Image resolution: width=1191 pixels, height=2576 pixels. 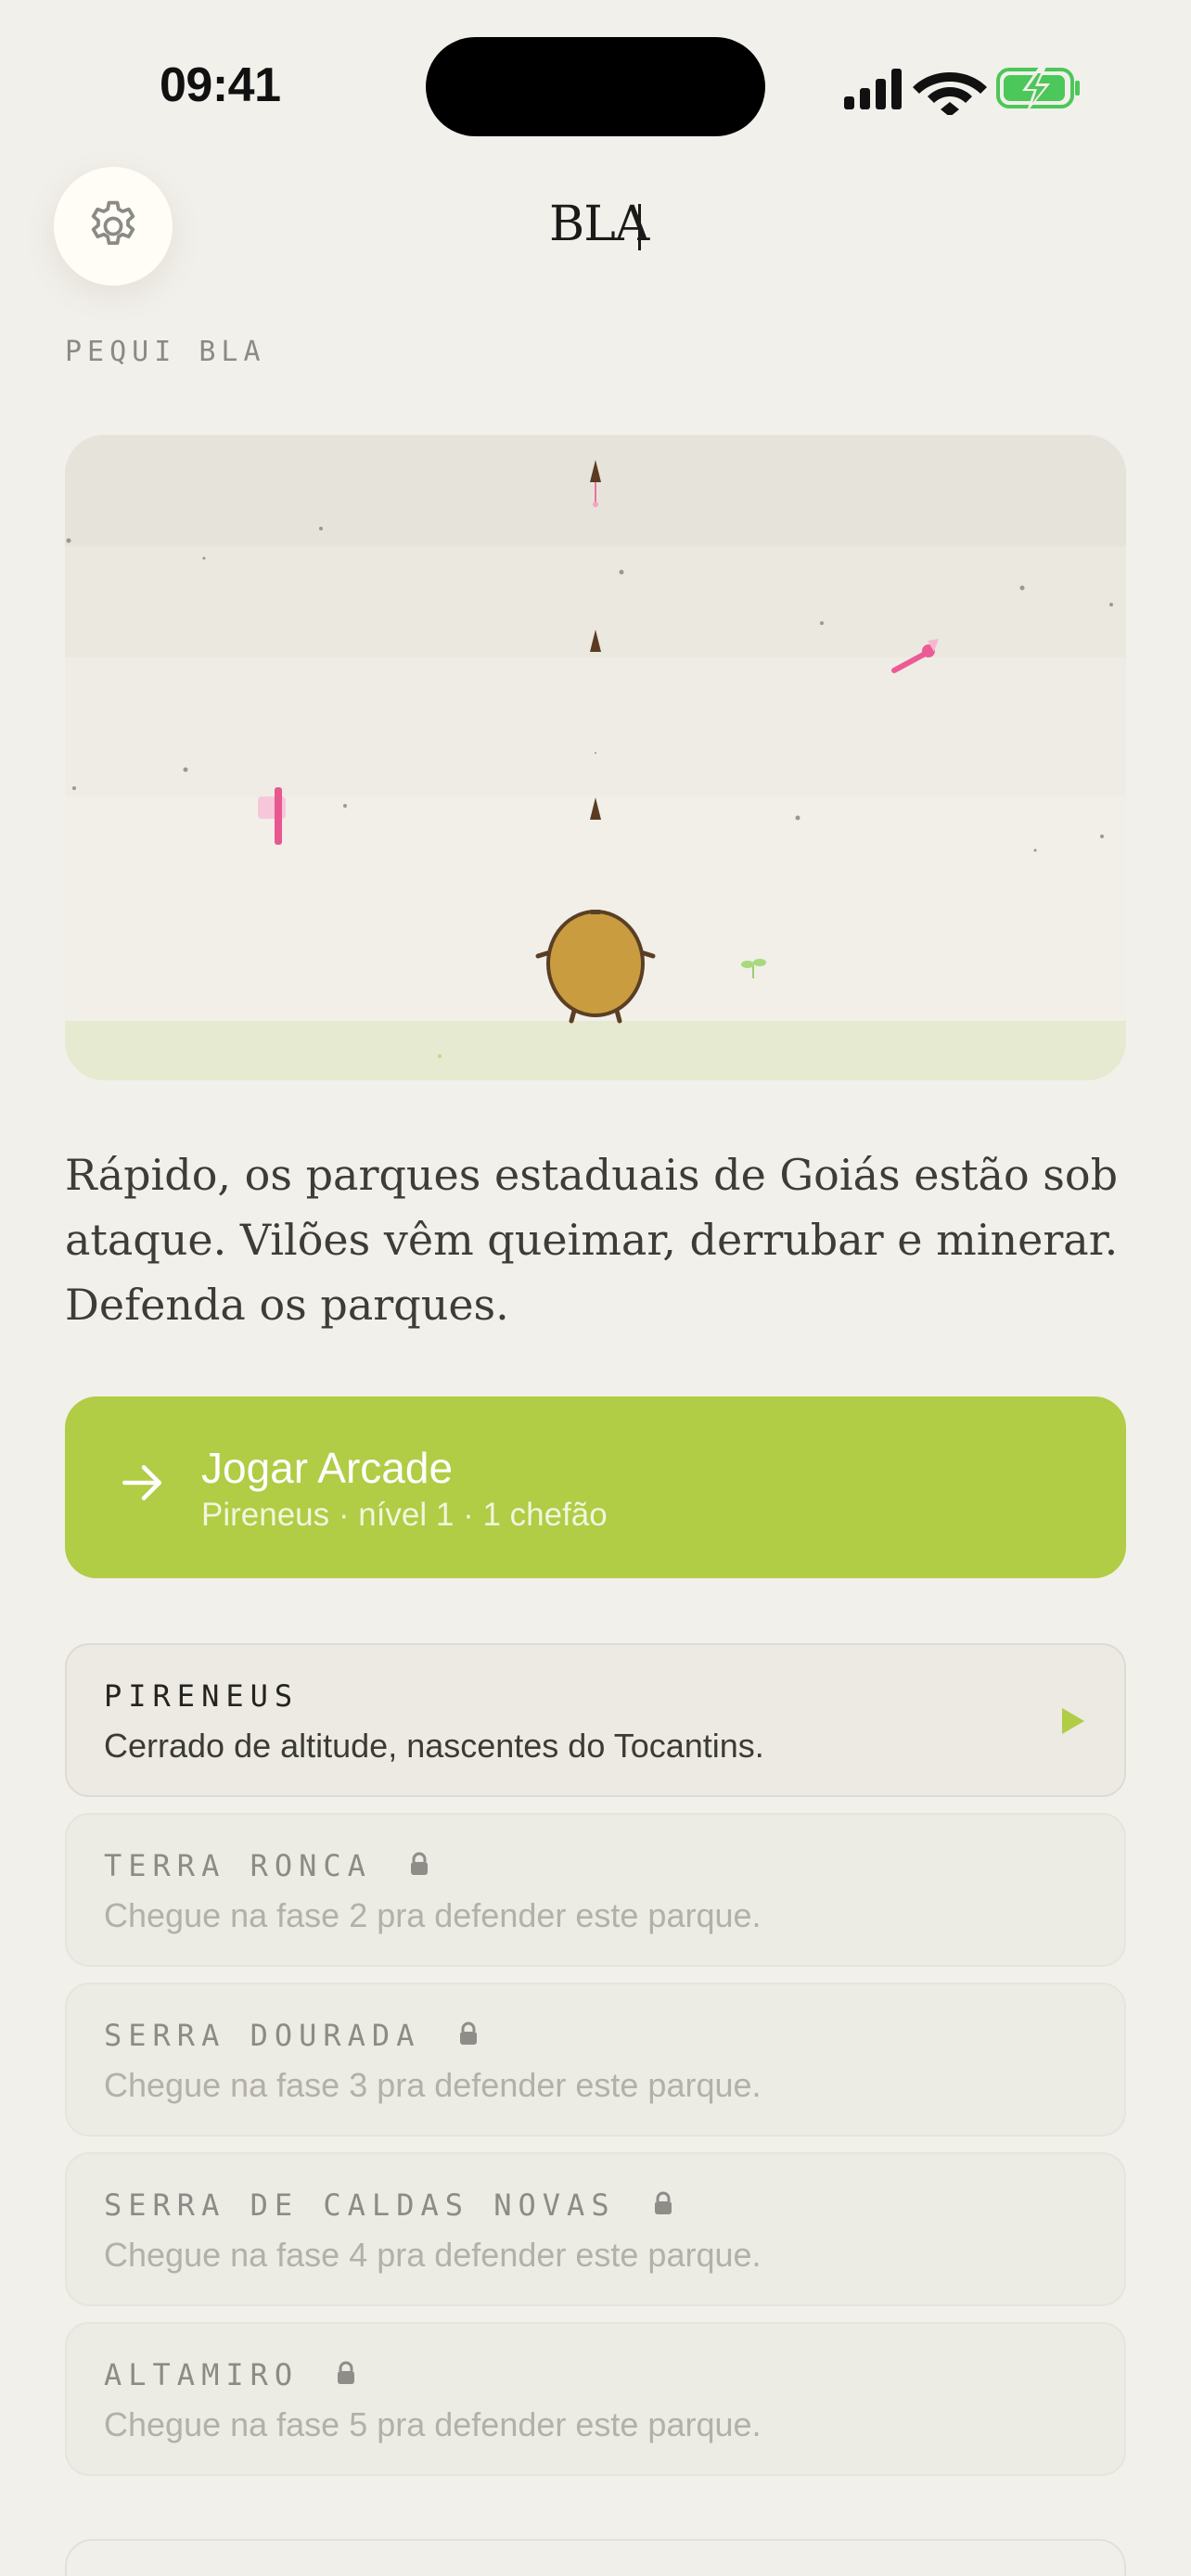 I want to click on status-icons, so click(x=962, y=89).